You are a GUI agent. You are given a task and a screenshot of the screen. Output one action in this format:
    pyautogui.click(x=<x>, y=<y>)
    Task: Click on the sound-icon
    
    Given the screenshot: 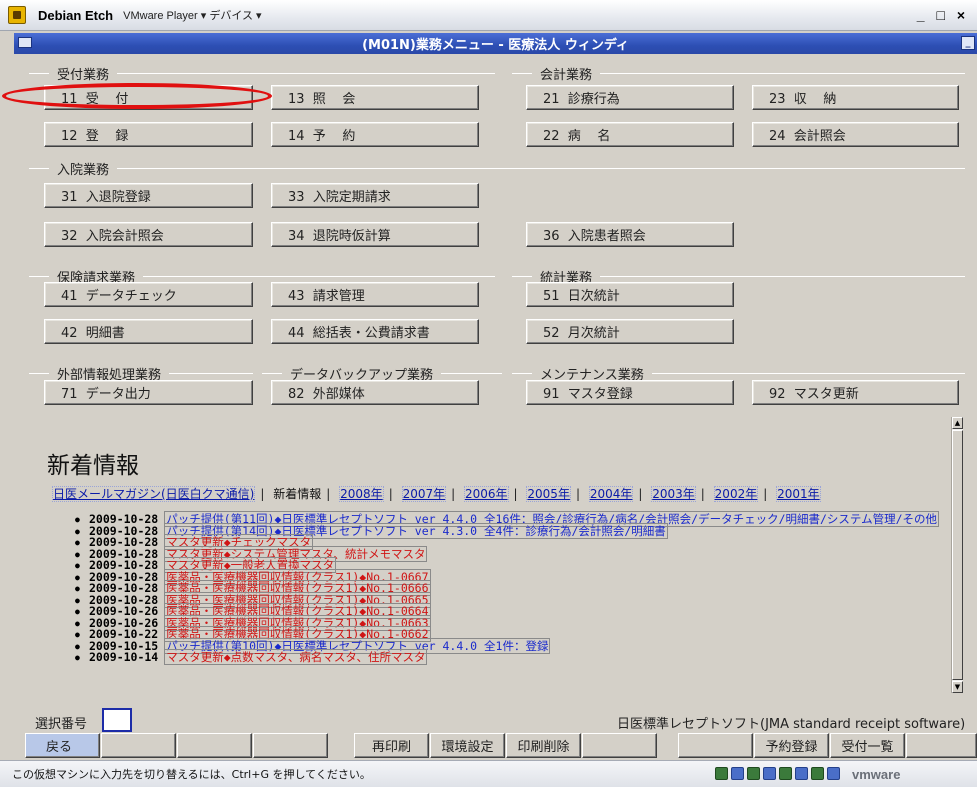 What is the action you would take?
    pyautogui.click(x=785, y=773)
    